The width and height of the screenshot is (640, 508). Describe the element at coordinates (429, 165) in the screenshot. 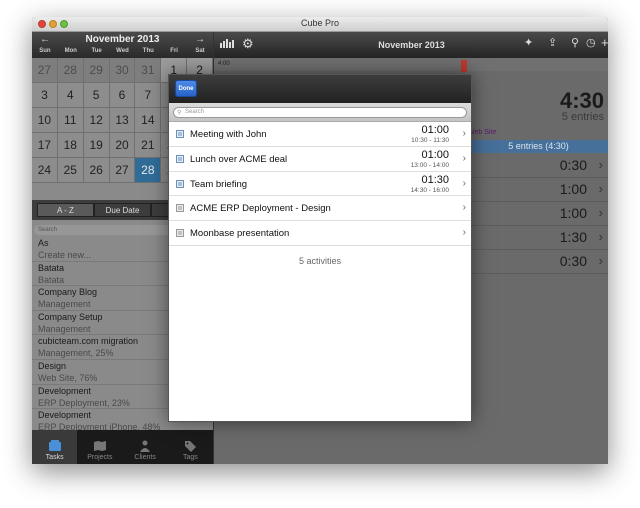

I see `activity-time-range: 13:00 - 14:00` at that location.